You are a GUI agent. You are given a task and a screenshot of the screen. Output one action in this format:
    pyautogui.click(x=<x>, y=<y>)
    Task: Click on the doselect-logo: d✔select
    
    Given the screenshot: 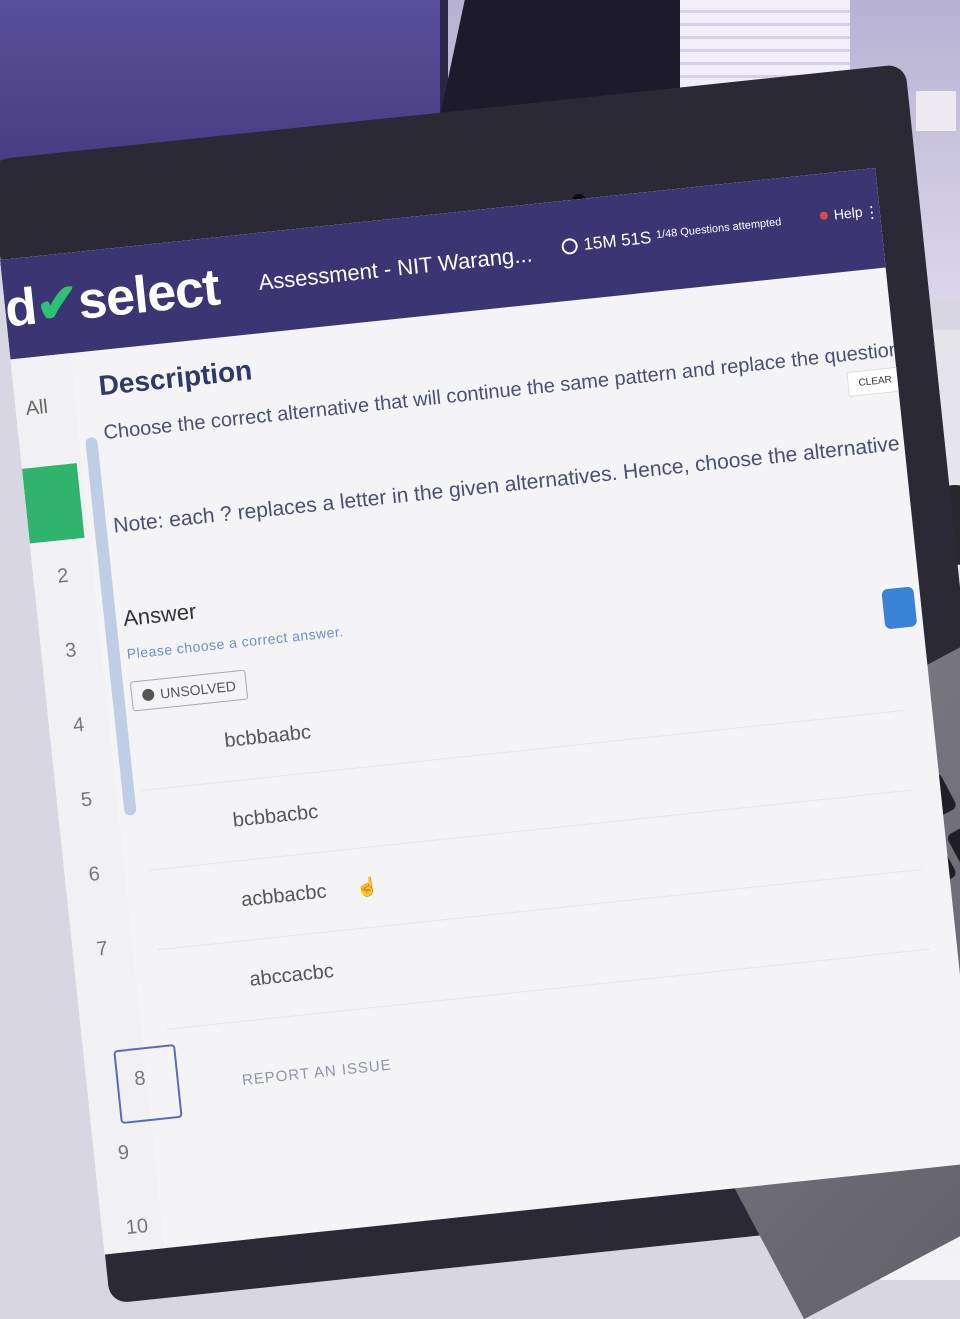 What is the action you would take?
    pyautogui.click(x=112, y=298)
    